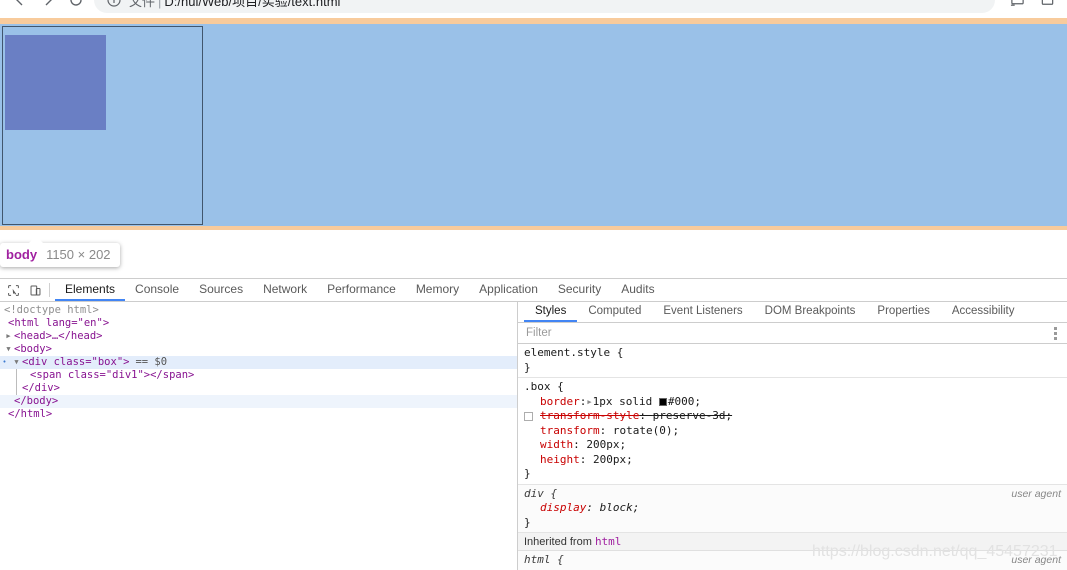 Image resolution: width=1067 pixels, height=570 pixels. What do you see at coordinates (151, 362) in the screenshot?
I see `selected-node-ref: == $0` at bounding box center [151, 362].